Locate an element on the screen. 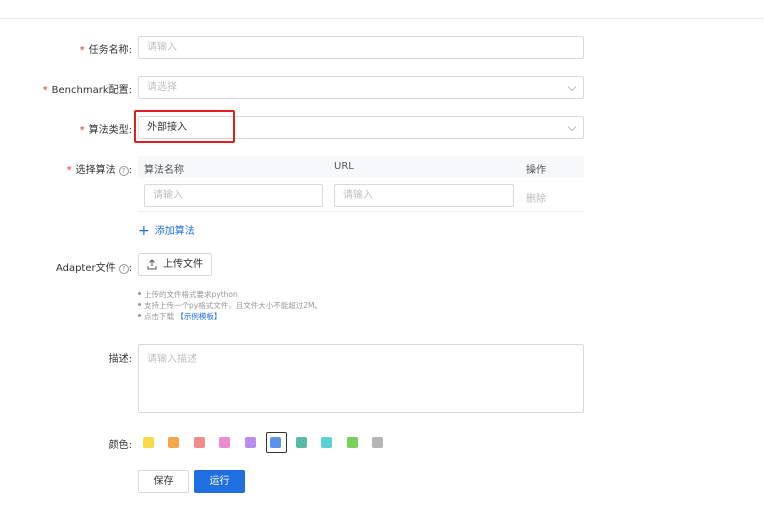 This screenshot has height=516, width=764. tip-item: 支持上传一个py格式文件，且文件大小不能超过2M。 is located at coordinates (230, 305).